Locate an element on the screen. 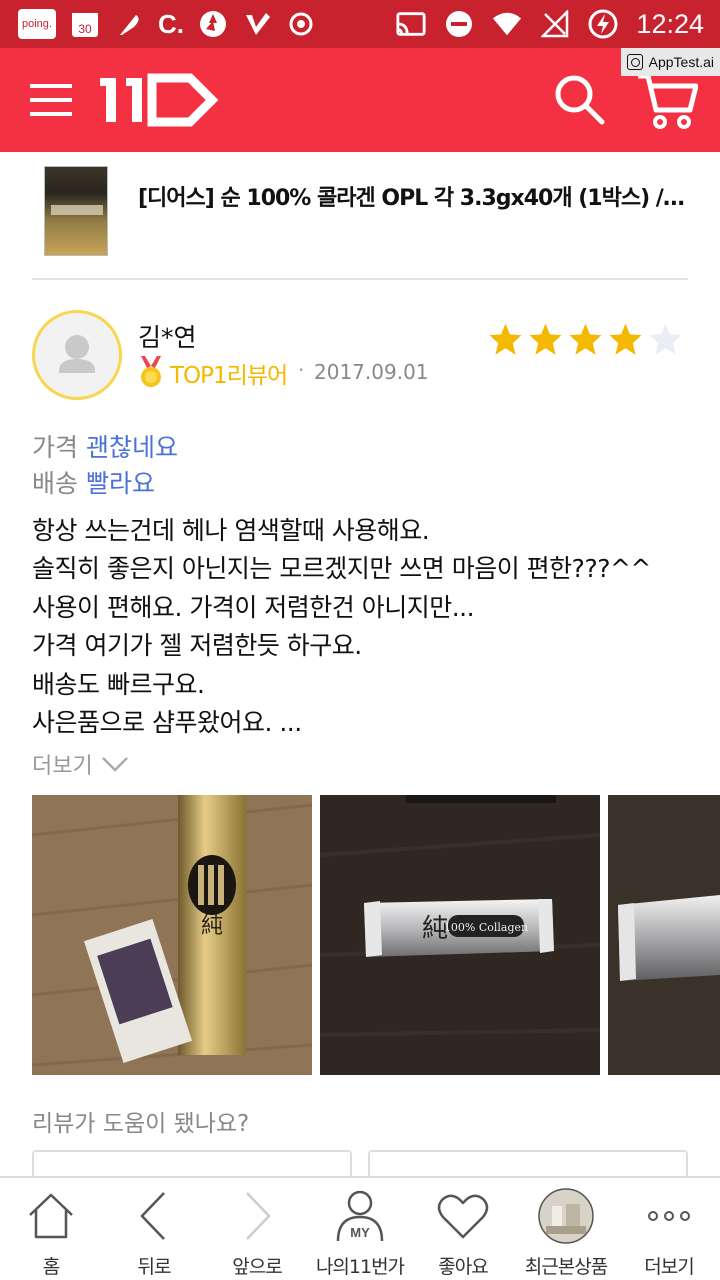  photo-box-and-flyer: 純 is located at coordinates (172, 935).